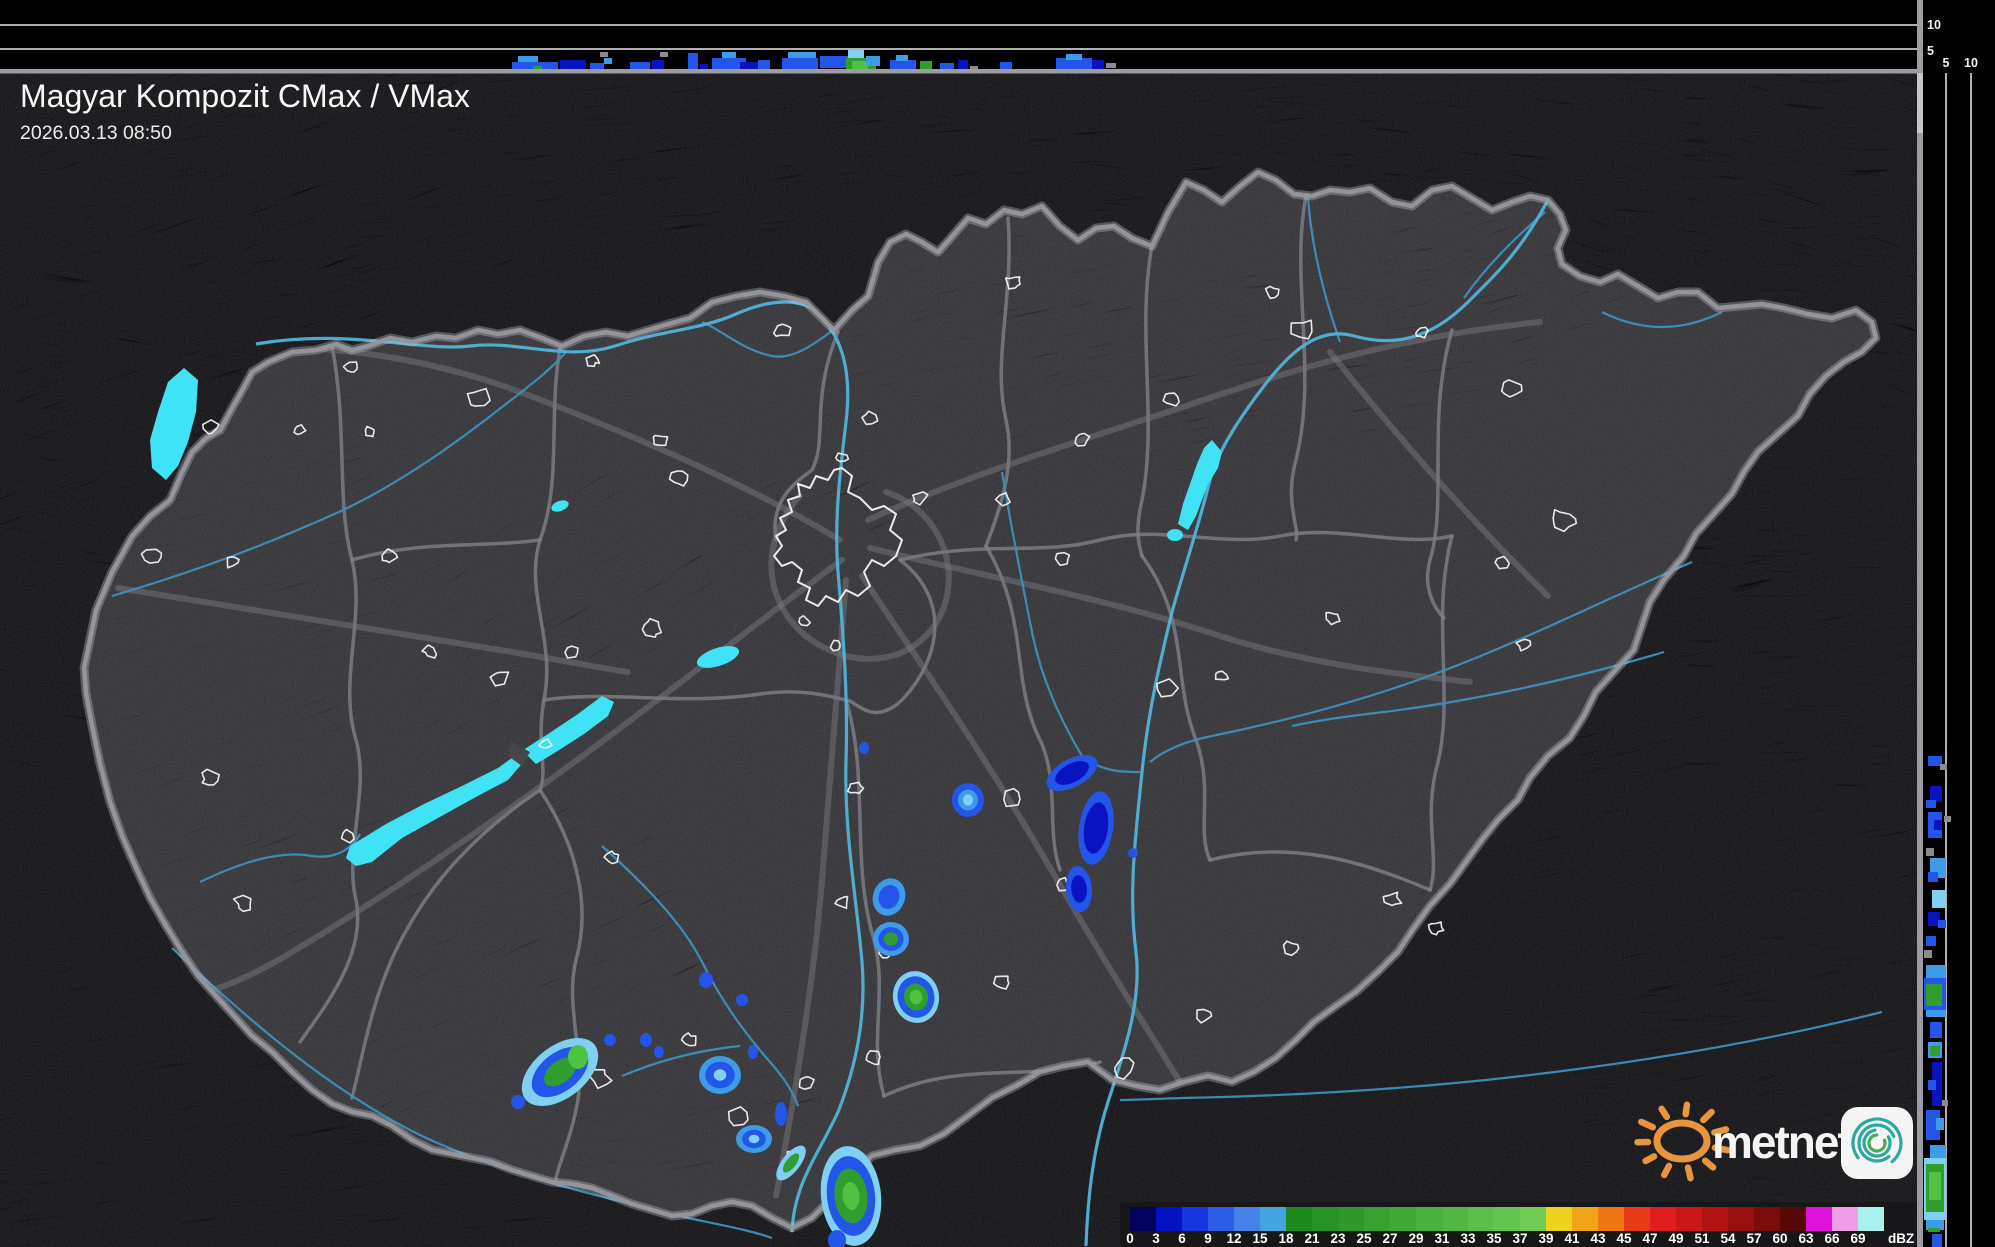  I want to click on legend-value-label: 49, so click(1675, 1238).